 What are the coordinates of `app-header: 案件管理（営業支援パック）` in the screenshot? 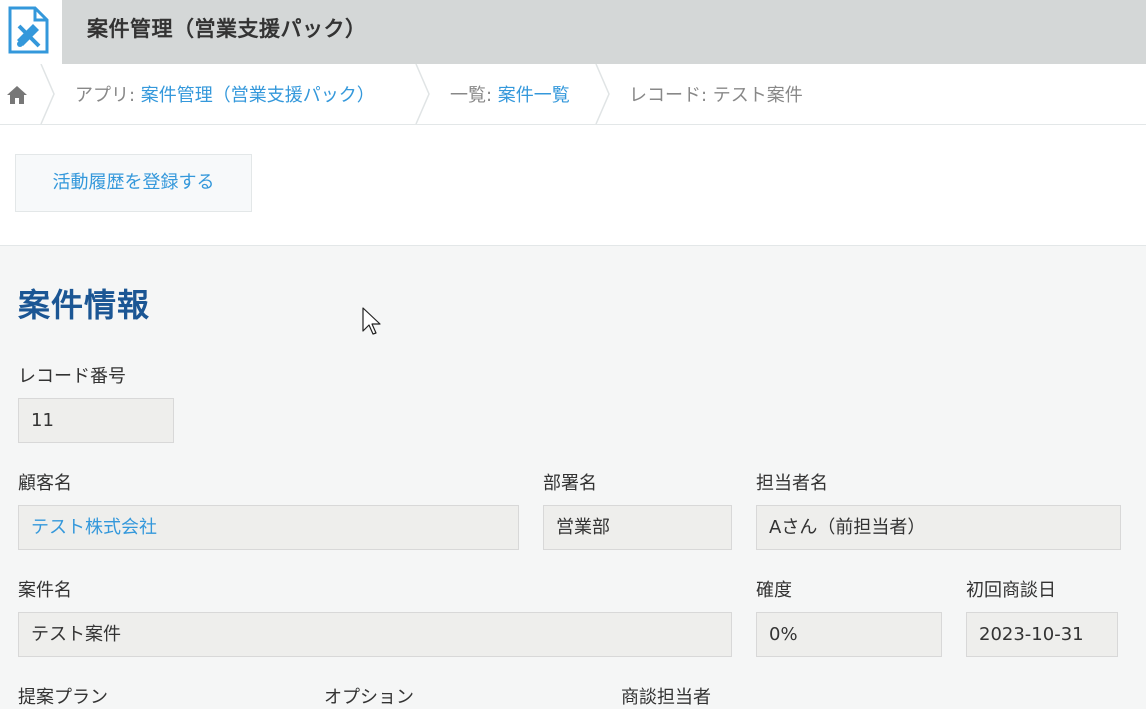 It's located at (573, 32).